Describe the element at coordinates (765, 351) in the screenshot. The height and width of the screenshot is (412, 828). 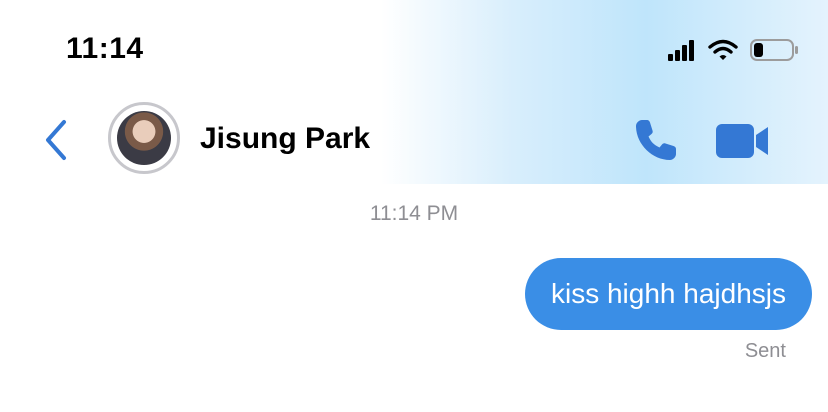
I see `delivery-status: Sent` at that location.